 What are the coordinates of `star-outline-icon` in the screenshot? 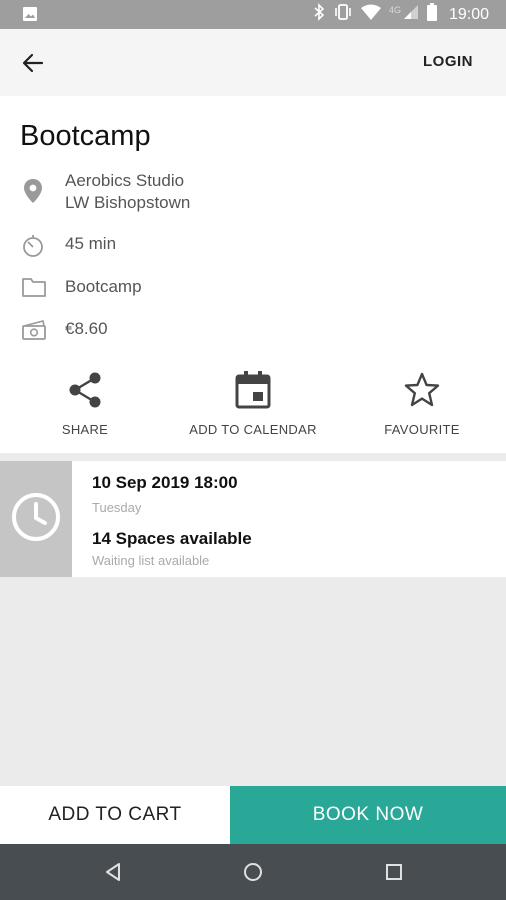 It's located at (422, 390).